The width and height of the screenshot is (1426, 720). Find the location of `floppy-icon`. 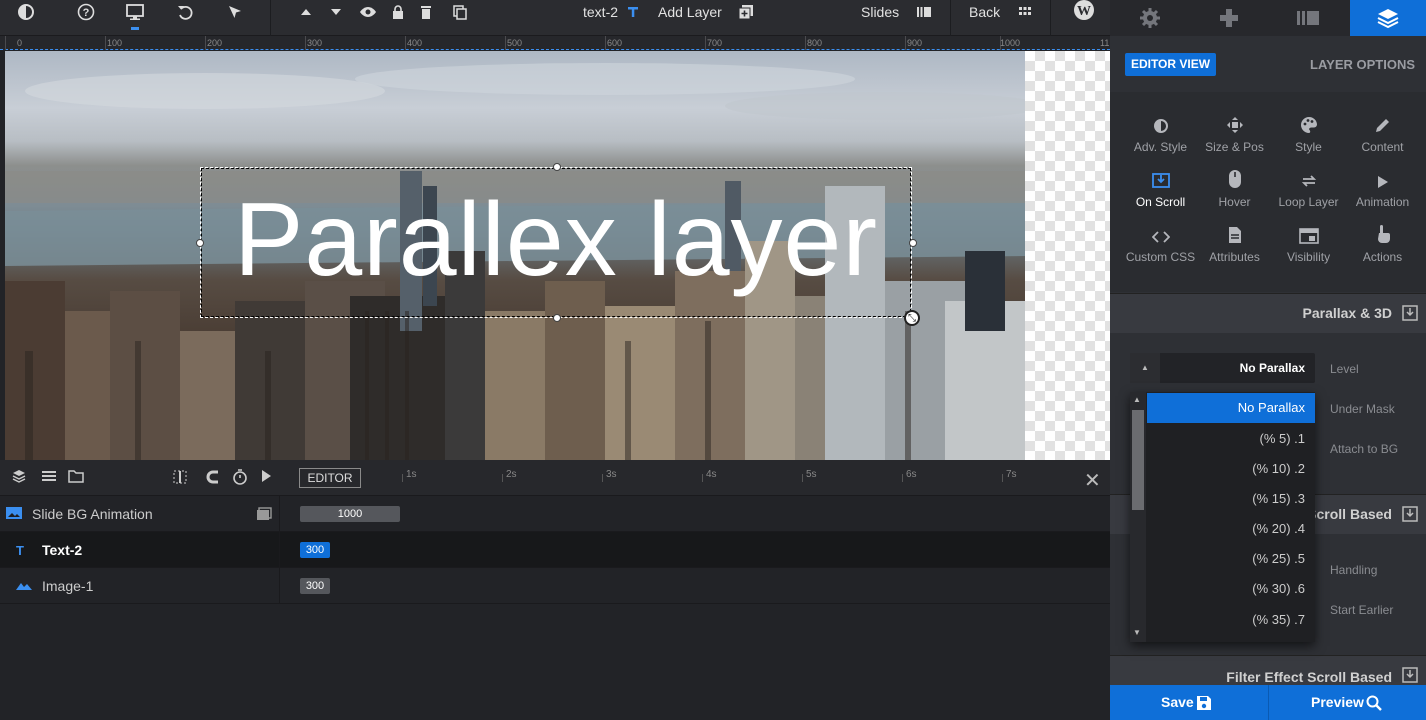

floppy-icon is located at coordinates (1204, 703).